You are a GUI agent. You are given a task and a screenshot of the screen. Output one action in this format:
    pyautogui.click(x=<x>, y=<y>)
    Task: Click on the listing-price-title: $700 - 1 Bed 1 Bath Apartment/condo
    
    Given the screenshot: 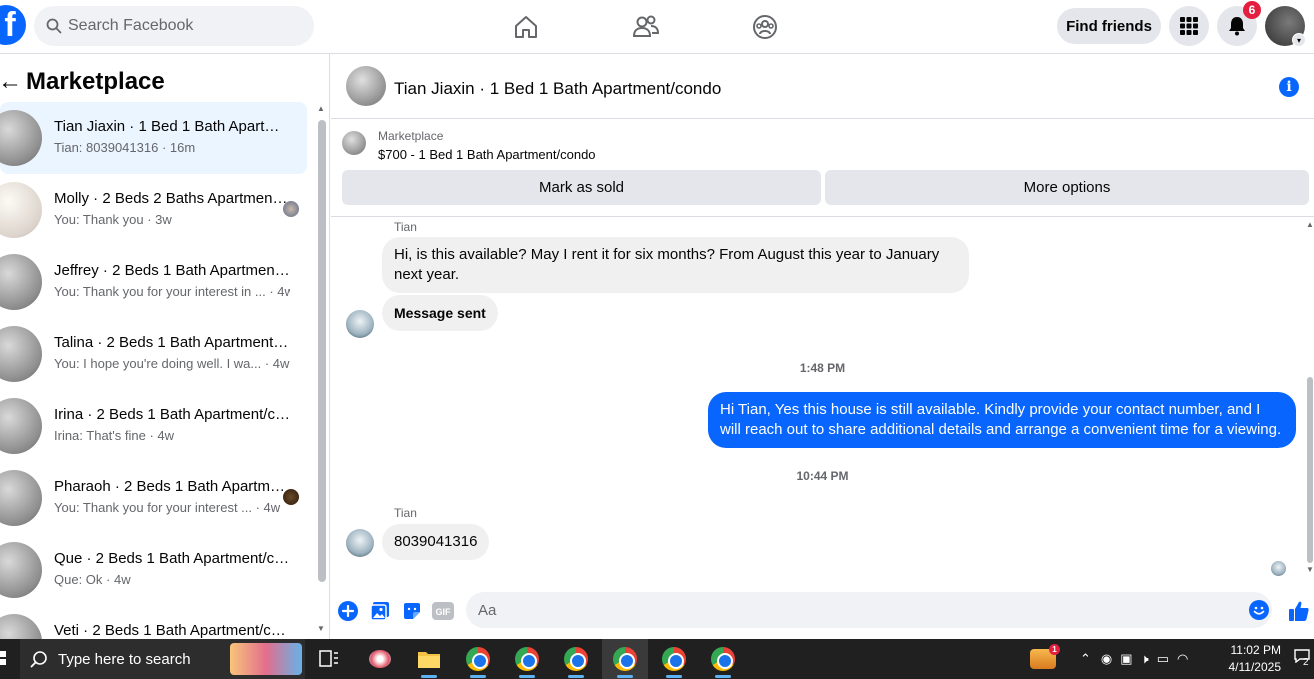 What is the action you would take?
    pyautogui.click(x=487, y=154)
    